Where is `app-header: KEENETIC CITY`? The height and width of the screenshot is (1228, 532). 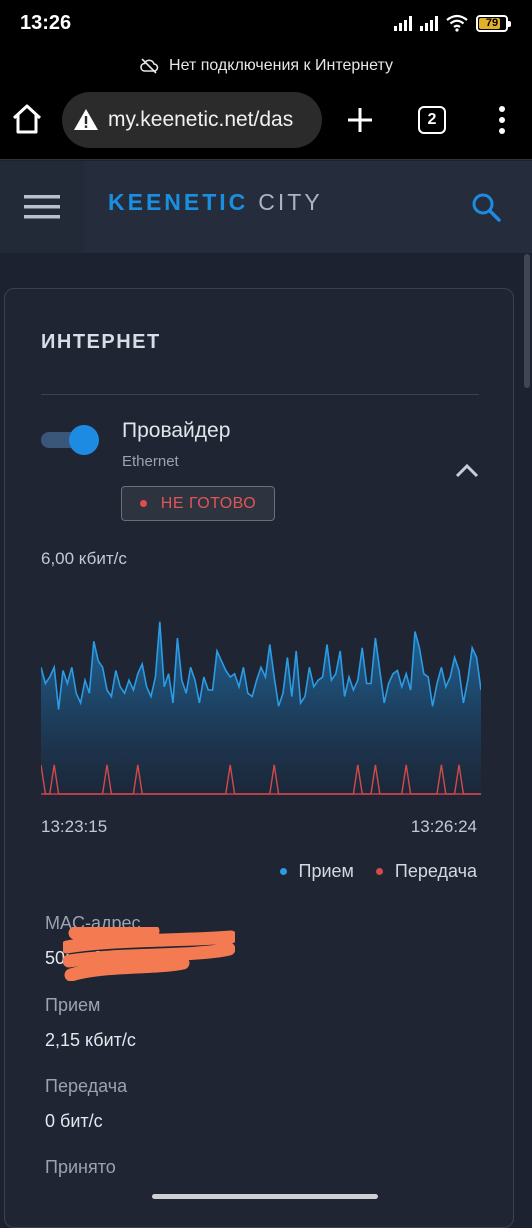 app-header: KEENETIC CITY is located at coordinates (266, 207).